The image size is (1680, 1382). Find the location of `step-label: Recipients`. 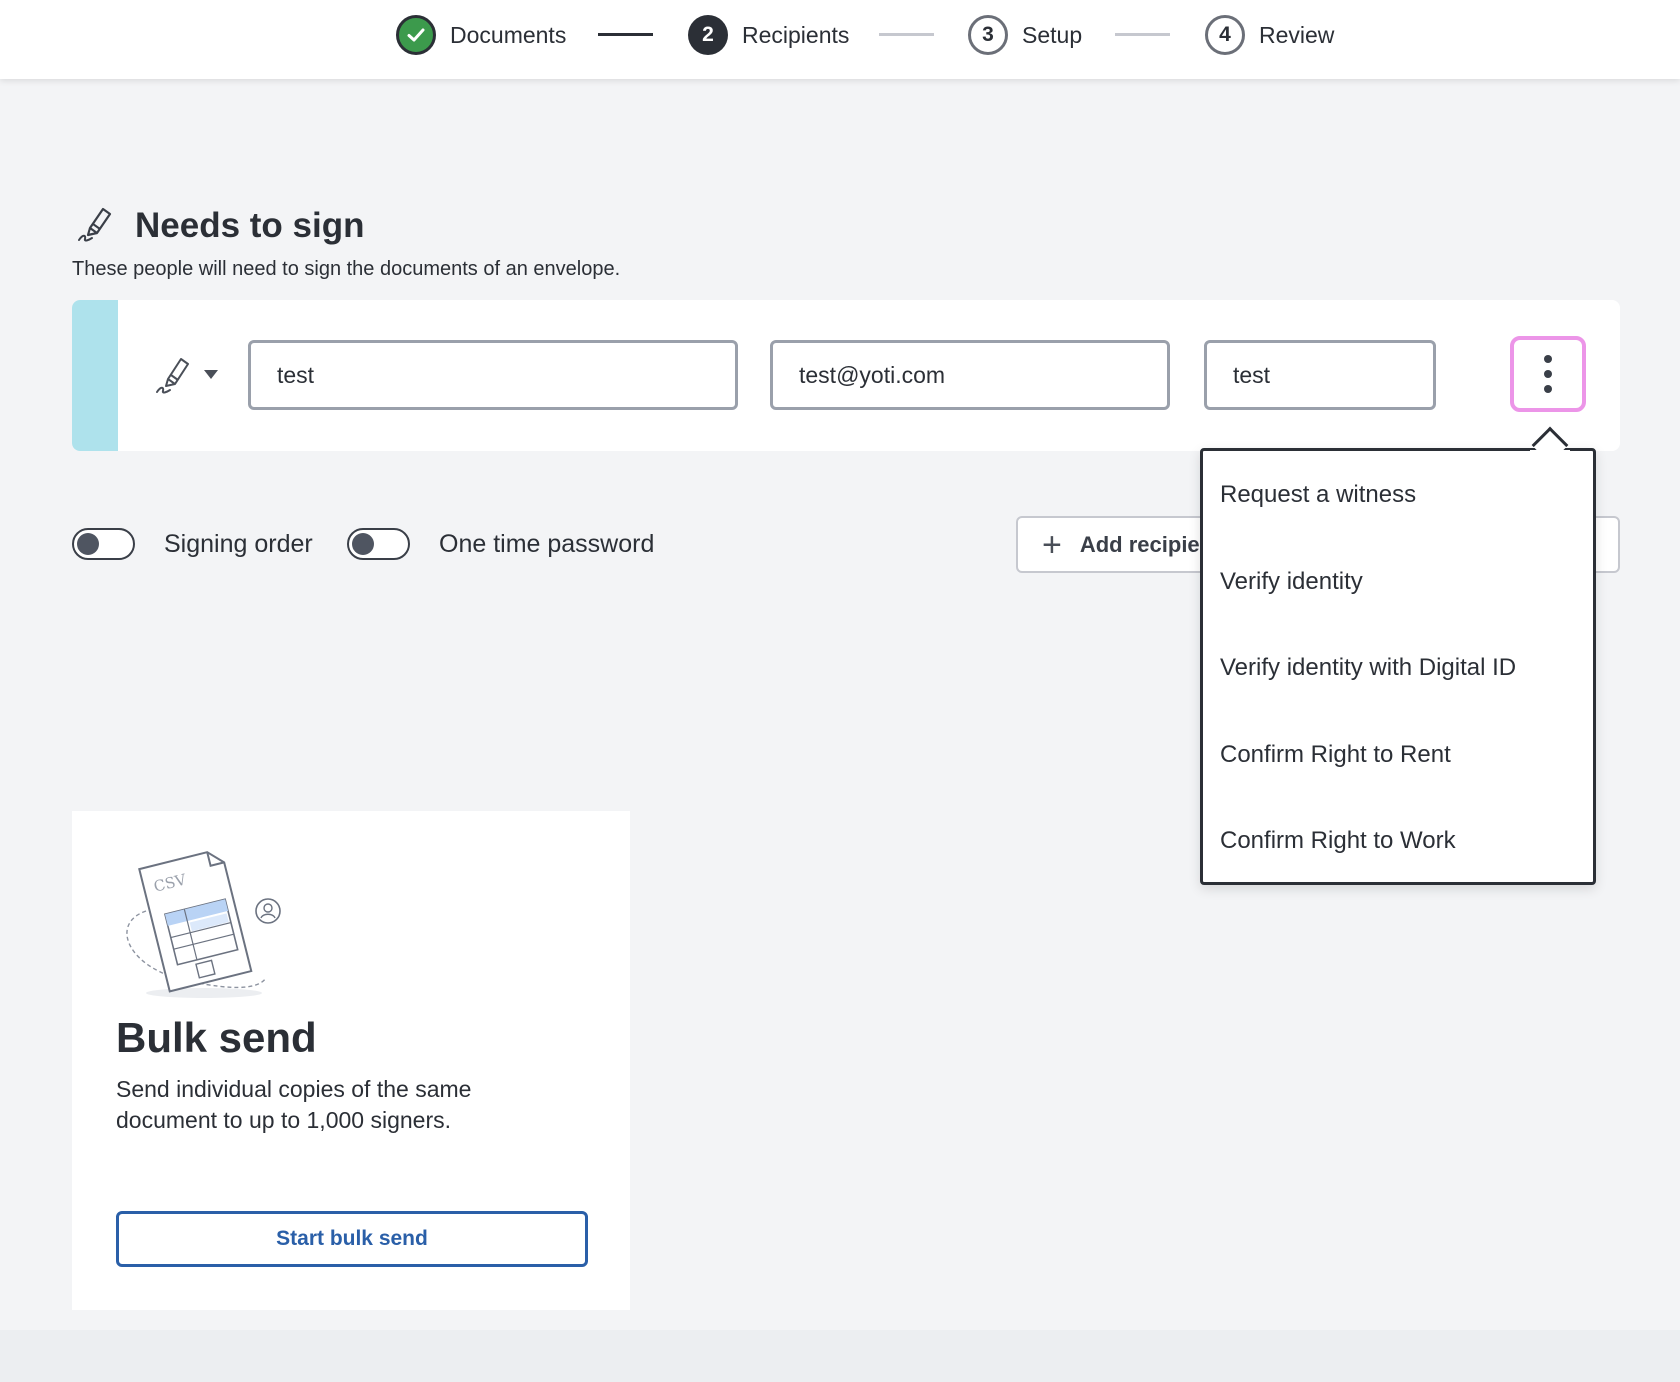

step-label: Recipients is located at coordinates (796, 34).